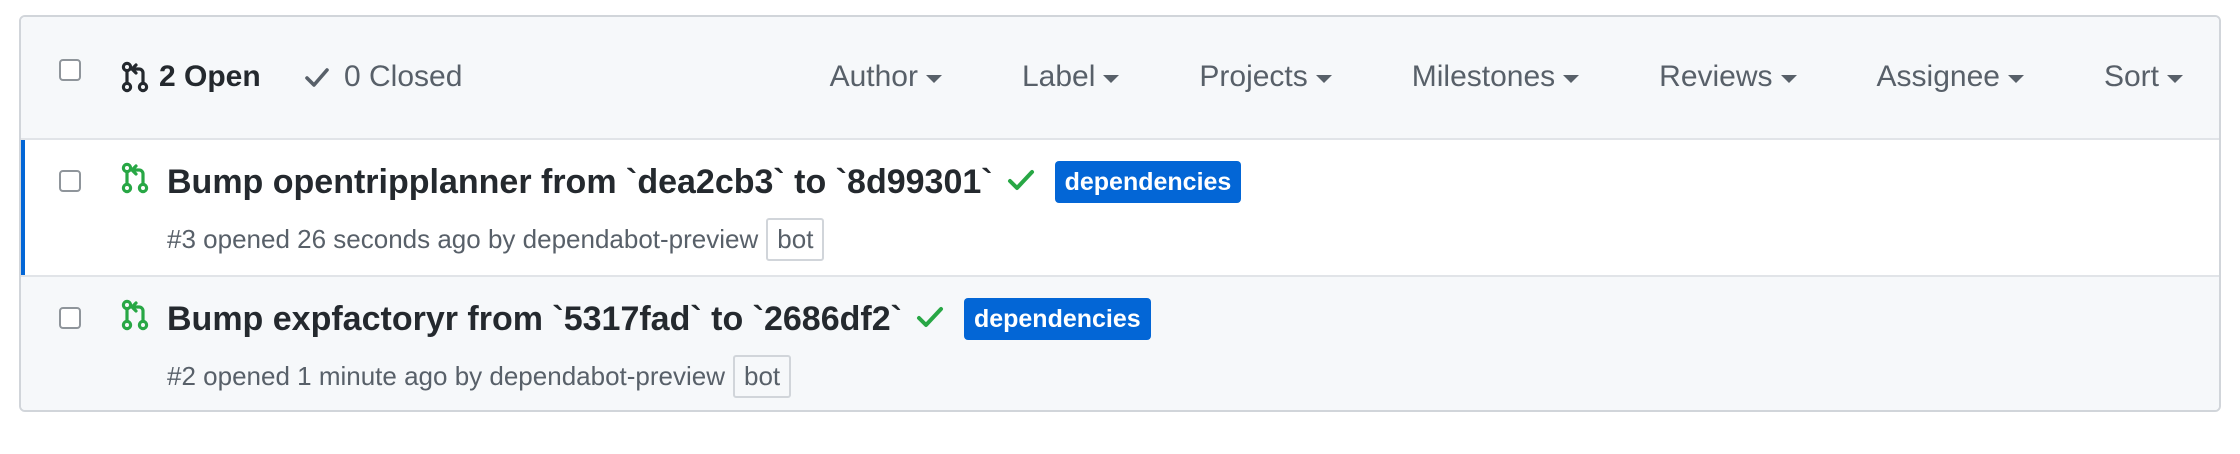 This screenshot has height=454, width=2240. I want to click on pr-opened-text: opened 26 seconds ago by, so click(359, 238).